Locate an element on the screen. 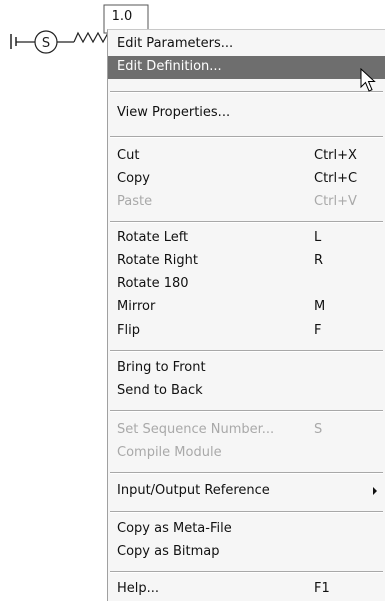 This screenshot has height=601, width=385. menu-item-mirror: Mirror M is located at coordinates (246, 307).